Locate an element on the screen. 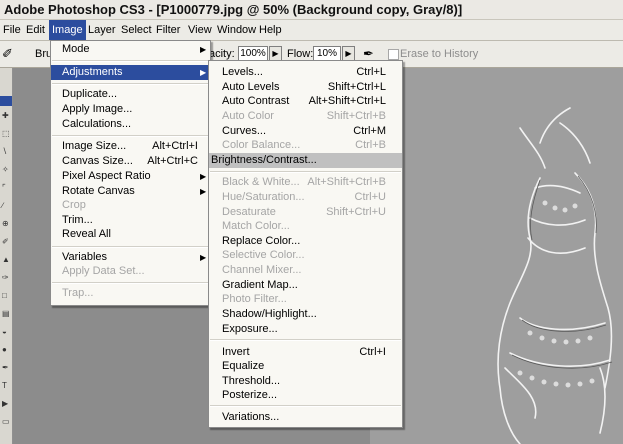 This screenshot has height=444, width=623. menu-item-shortcut: Ctrl+U is located at coordinates (370, 197).